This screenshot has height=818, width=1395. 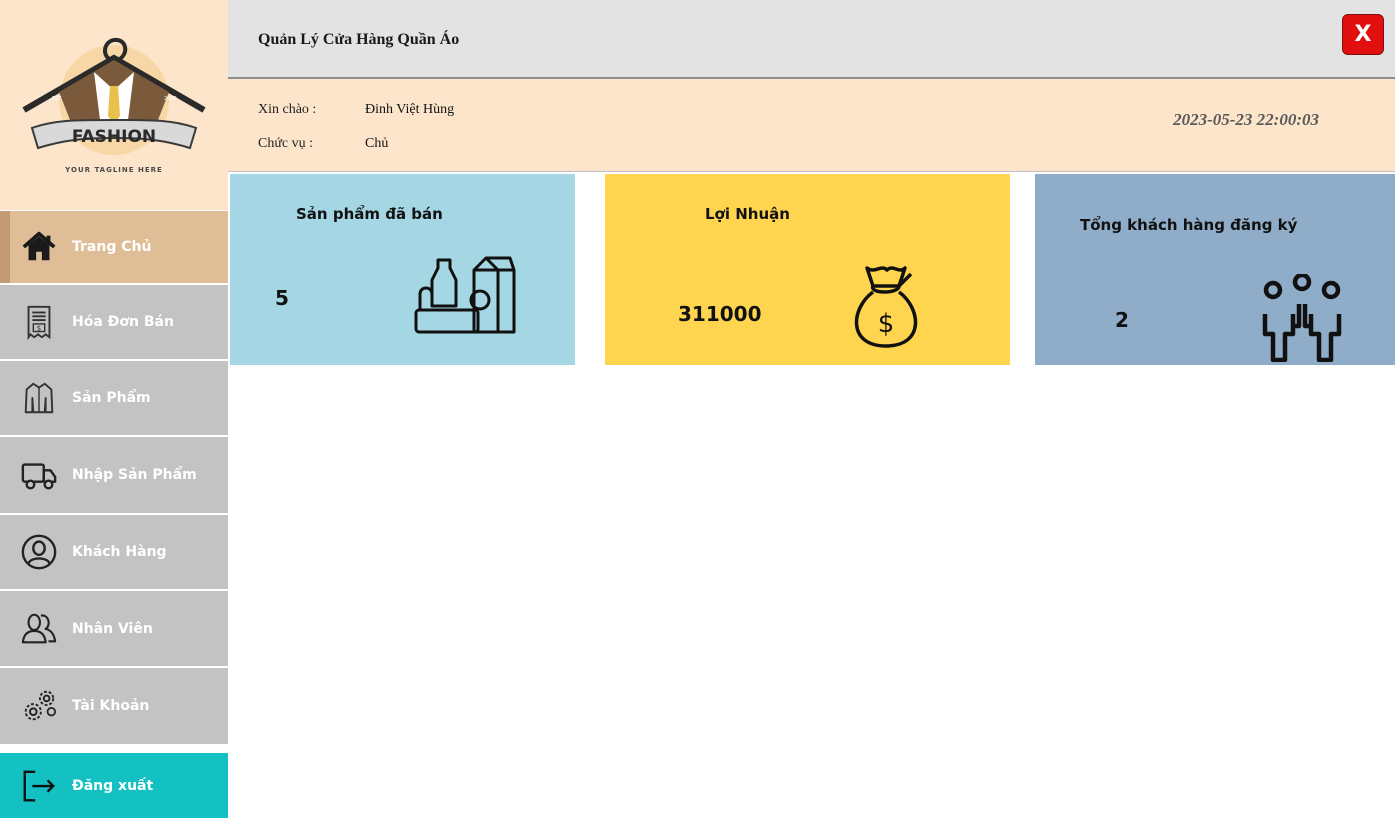 I want to click on sidebar-item-label: Nhân Viên, so click(x=112, y=628).